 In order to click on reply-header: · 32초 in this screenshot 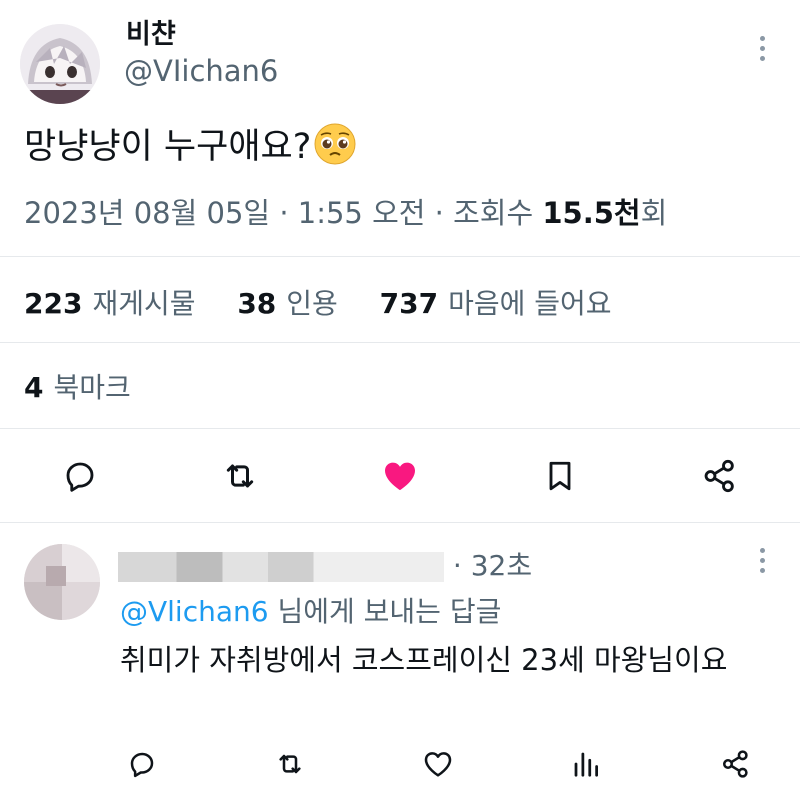, I will do `click(325, 564)`.